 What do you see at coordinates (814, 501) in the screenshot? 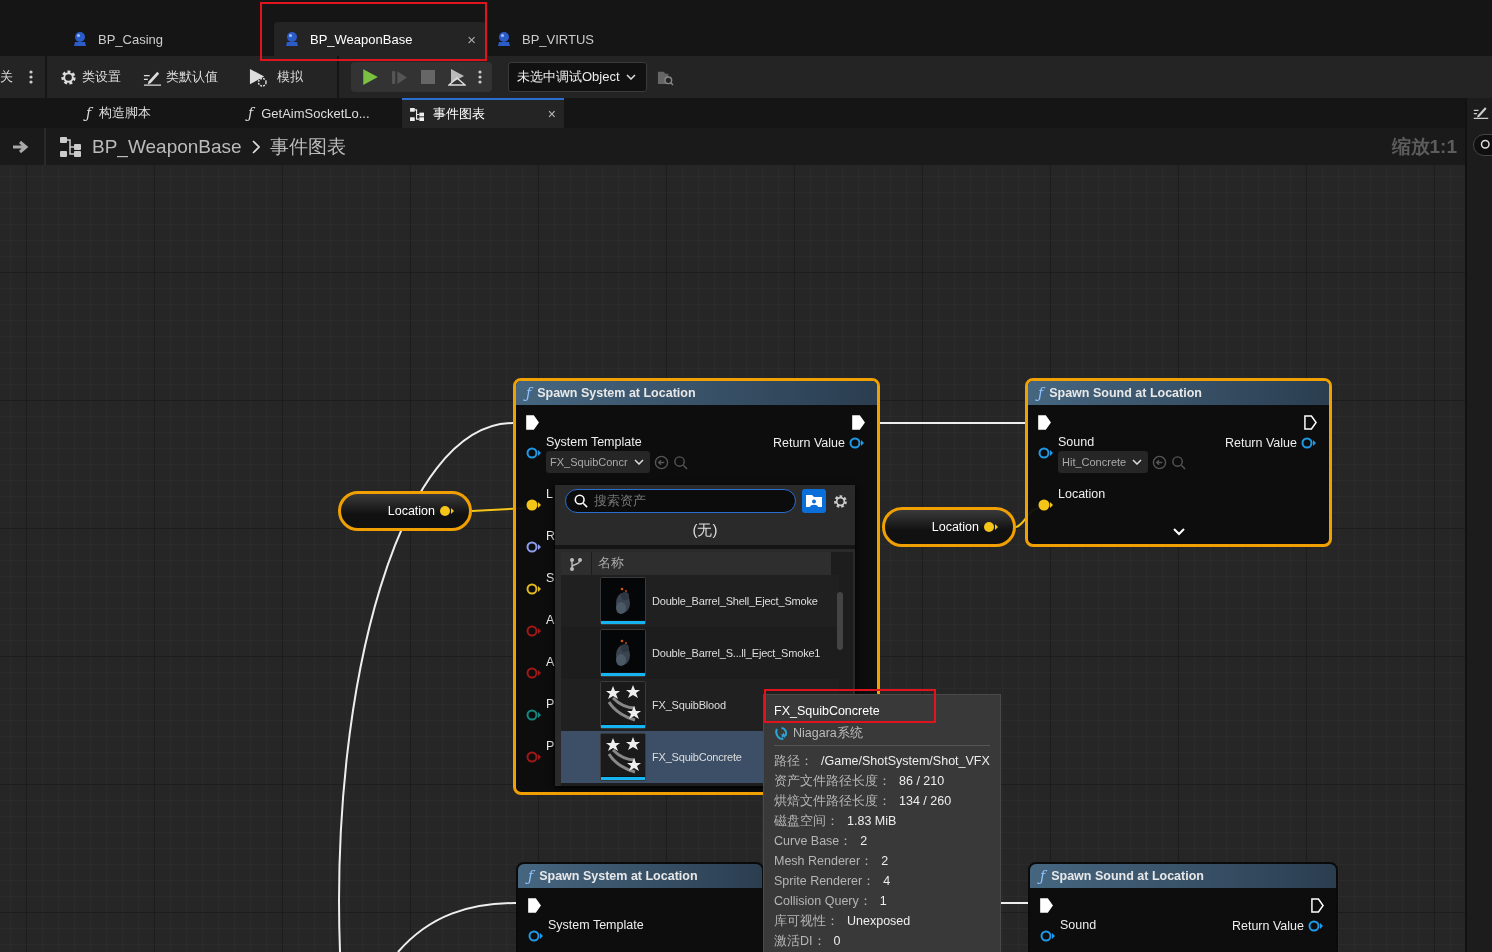
I see `folder-button` at bounding box center [814, 501].